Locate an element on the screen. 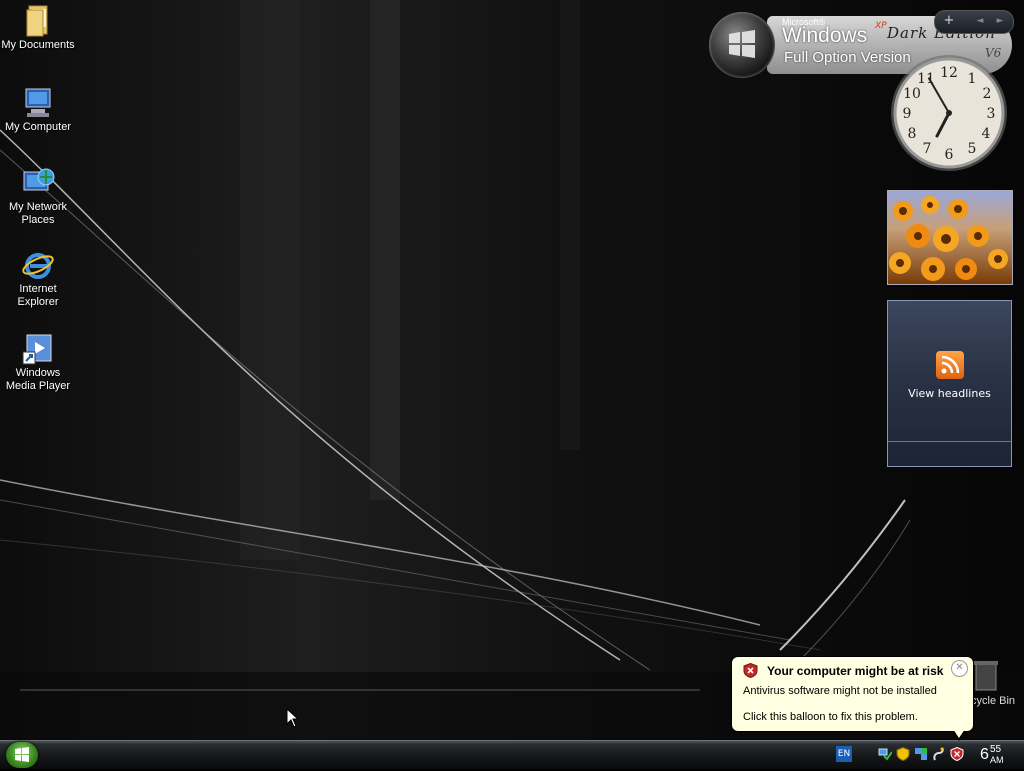 The height and width of the screenshot is (771, 1024). security-shield-tray-icon is located at coordinates (903, 754).